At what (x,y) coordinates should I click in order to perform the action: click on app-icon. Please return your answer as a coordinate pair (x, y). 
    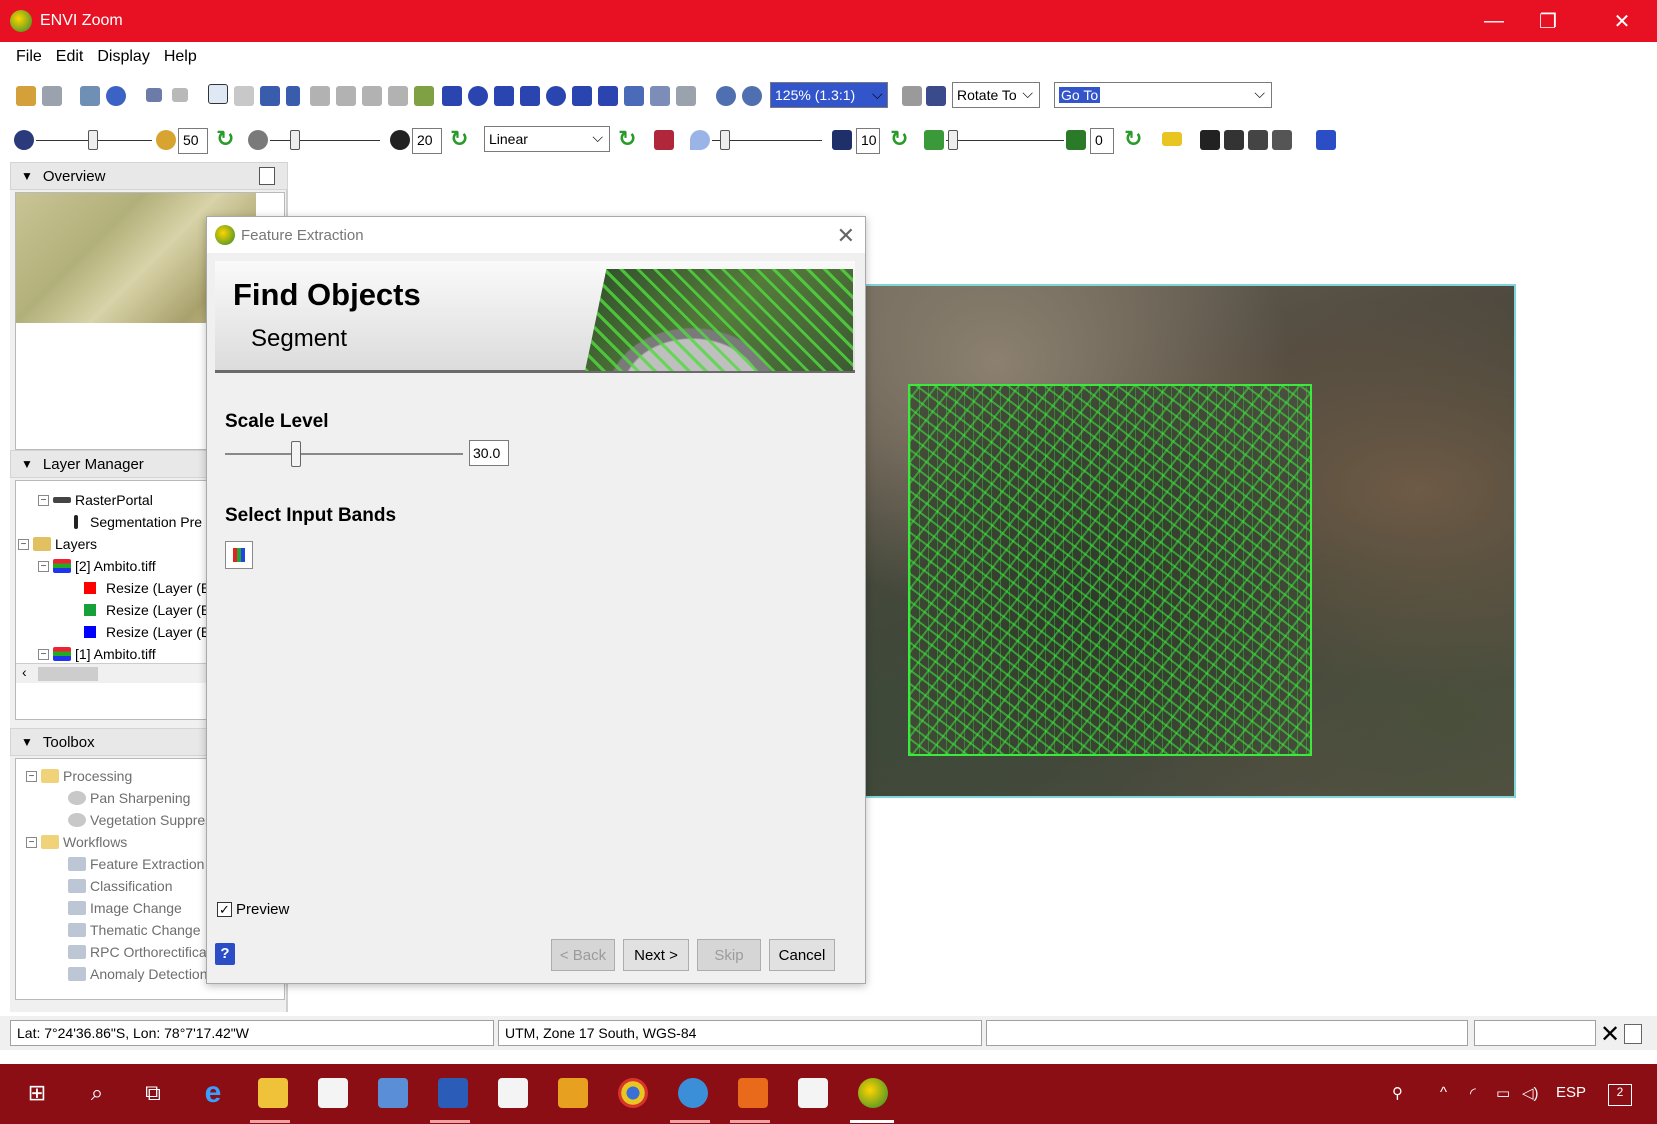
    Looking at the image, I should click on (393, 1093).